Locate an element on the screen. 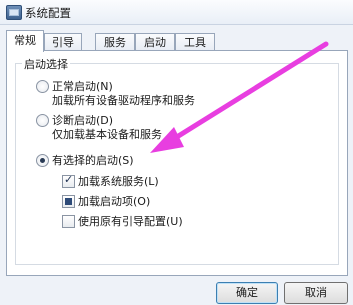 This screenshot has height=305, width=353. diagnostic-startup-desc: 仅加载基本设备和服务 is located at coordinates (107, 134).